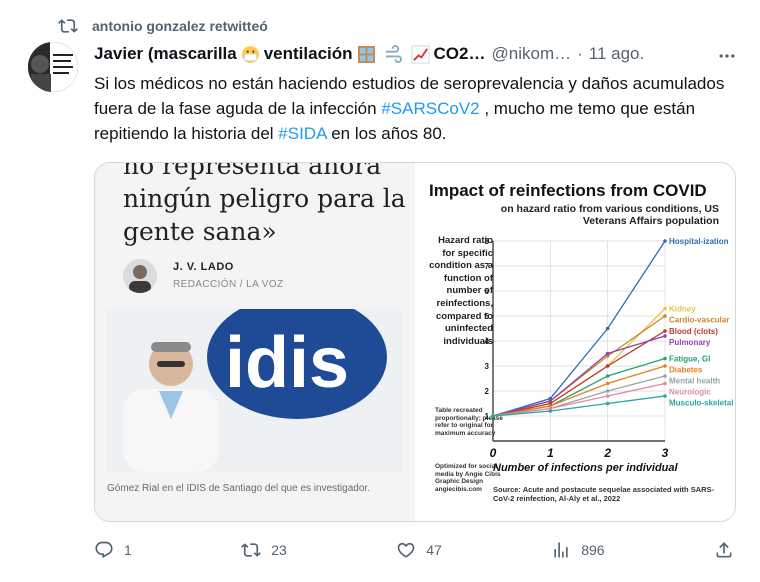  What do you see at coordinates (699, 320) in the screenshot?
I see `series-label: Cardio-vascular` at bounding box center [699, 320].